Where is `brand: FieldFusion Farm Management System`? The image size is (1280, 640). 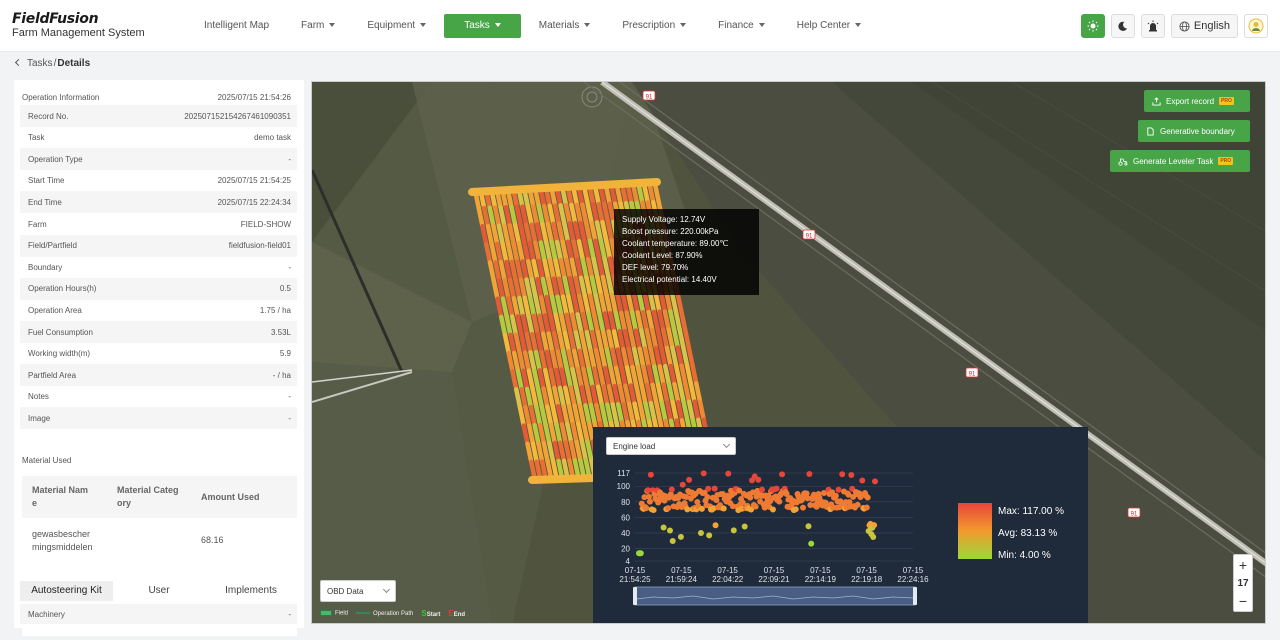
brand: FieldFusion Farm Management System is located at coordinates (78, 25).